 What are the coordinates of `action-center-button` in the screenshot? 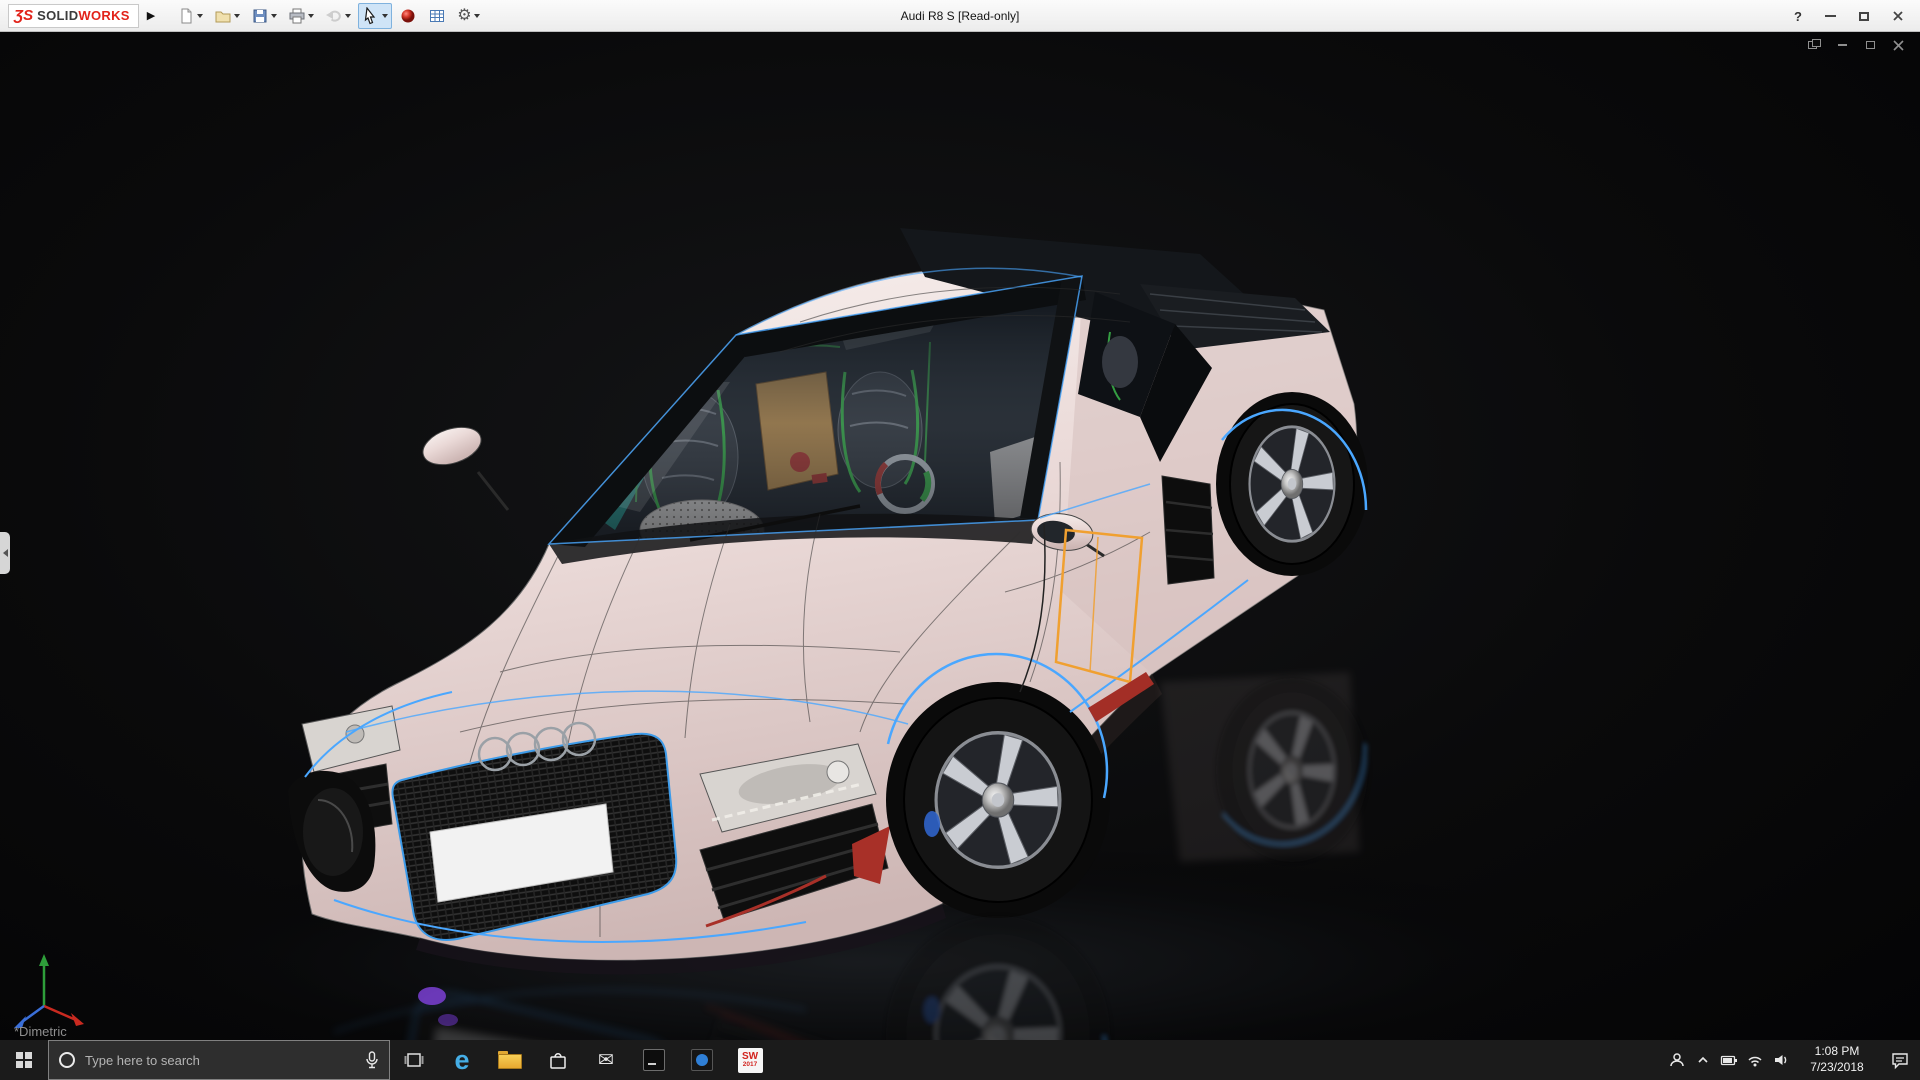 It's located at (1900, 1060).